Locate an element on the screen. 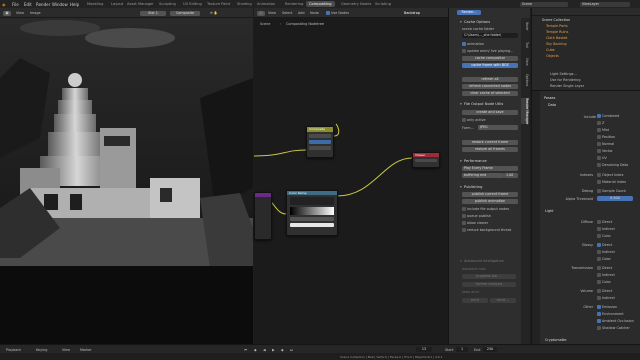 This screenshot has width=640, height=360. update-anim-checkbox is located at coordinates (464, 51).